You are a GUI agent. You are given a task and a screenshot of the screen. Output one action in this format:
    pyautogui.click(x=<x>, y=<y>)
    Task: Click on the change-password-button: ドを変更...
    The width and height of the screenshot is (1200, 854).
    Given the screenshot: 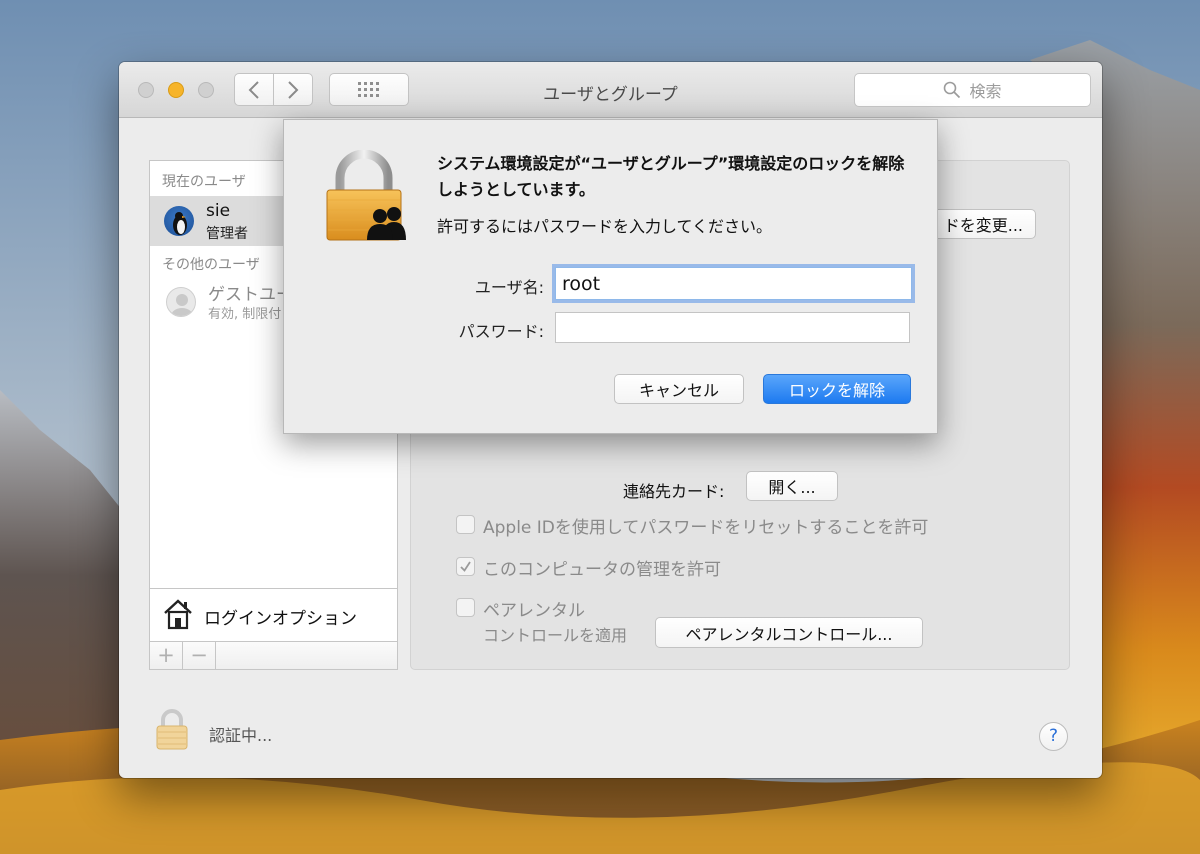 What is the action you would take?
    pyautogui.click(x=982, y=224)
    